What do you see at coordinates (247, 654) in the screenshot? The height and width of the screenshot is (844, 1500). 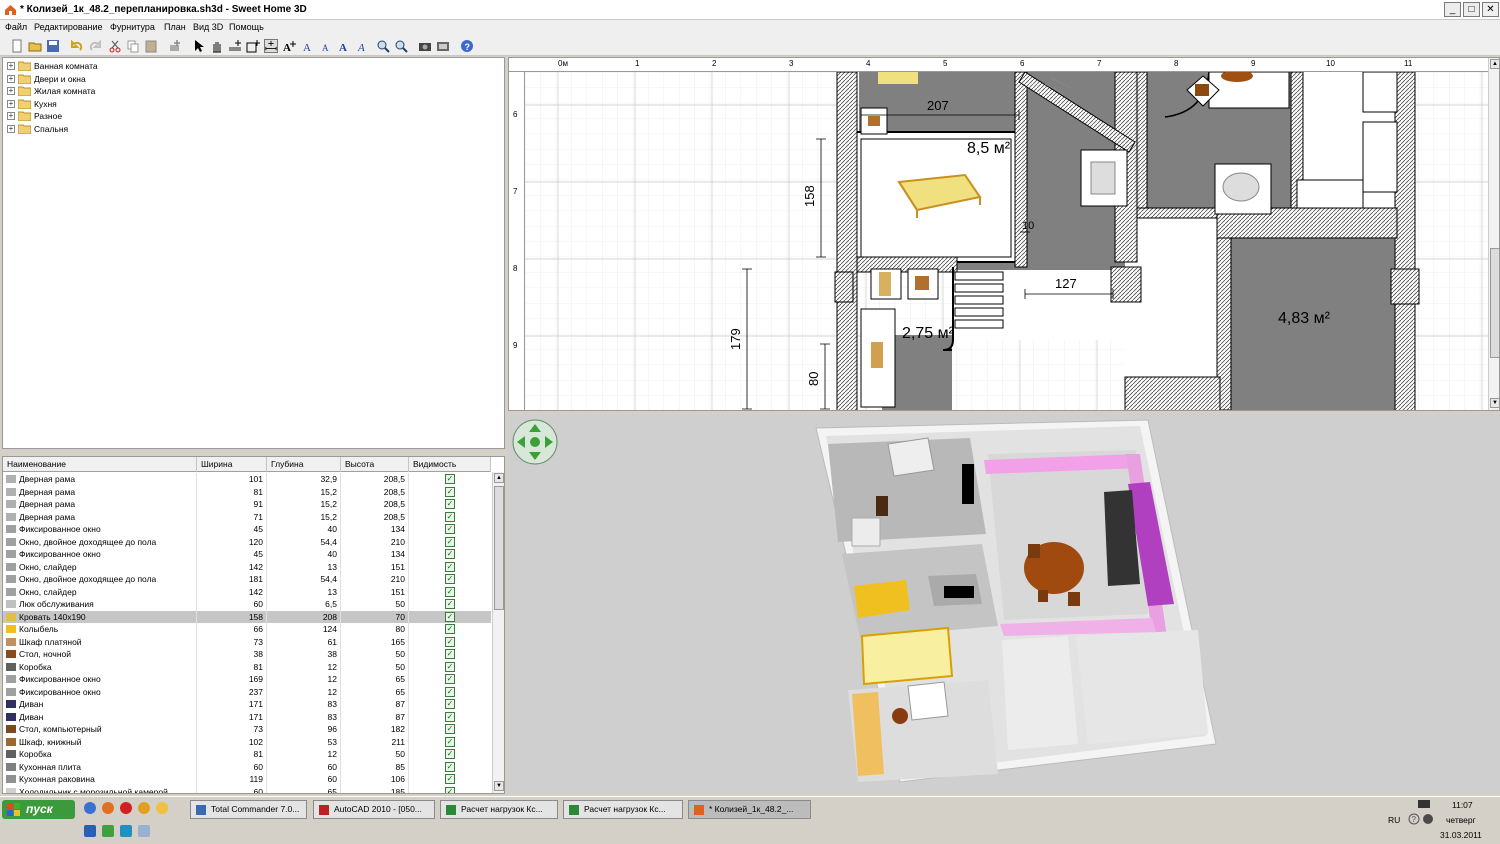 I see `table-row: Стол, ночной 38 38 50 ✓` at bounding box center [247, 654].